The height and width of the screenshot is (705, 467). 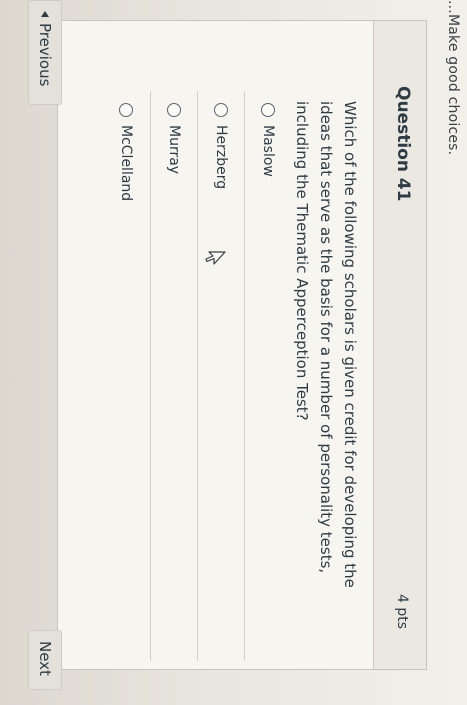 What do you see at coordinates (173, 376) in the screenshot?
I see `answer-option-murray: Murray` at bounding box center [173, 376].